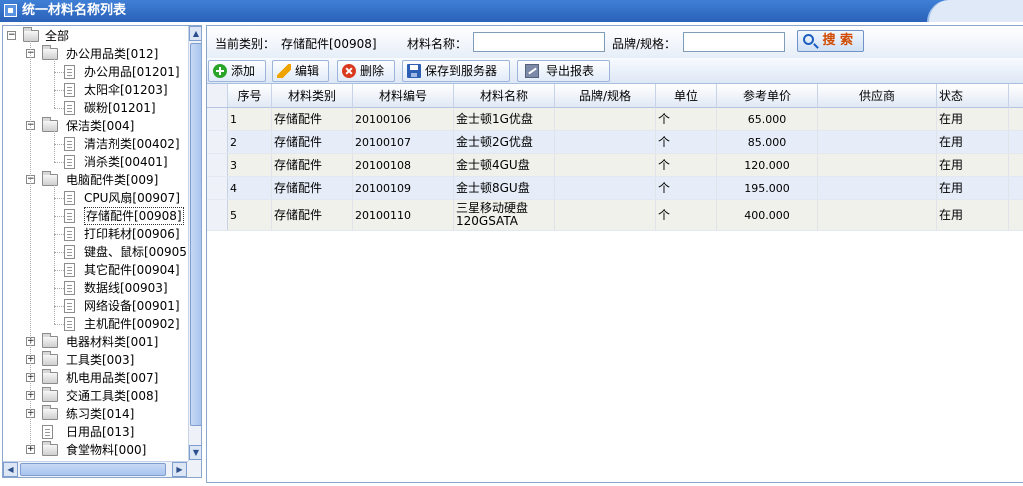  I want to click on delete-button: 删除, so click(366, 71).